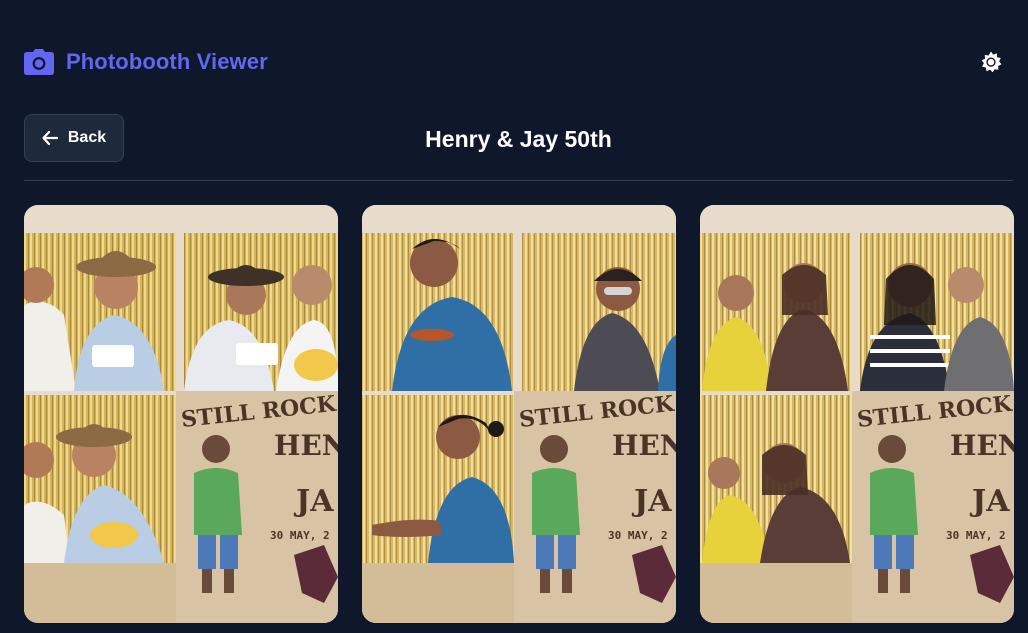 The image size is (1028, 633). I want to click on brand: Photobooth Viewer, so click(146, 62).